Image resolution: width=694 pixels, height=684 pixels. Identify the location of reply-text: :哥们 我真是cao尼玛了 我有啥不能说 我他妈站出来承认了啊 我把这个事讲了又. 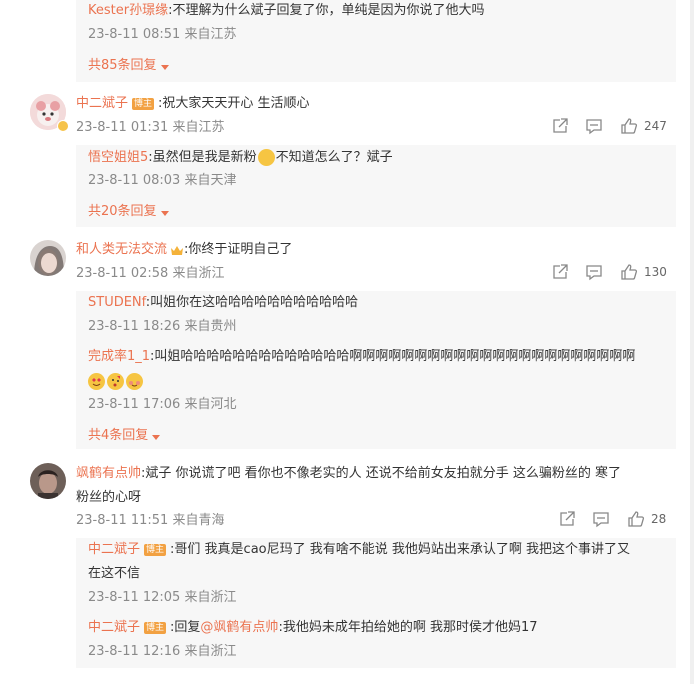
(400, 549).